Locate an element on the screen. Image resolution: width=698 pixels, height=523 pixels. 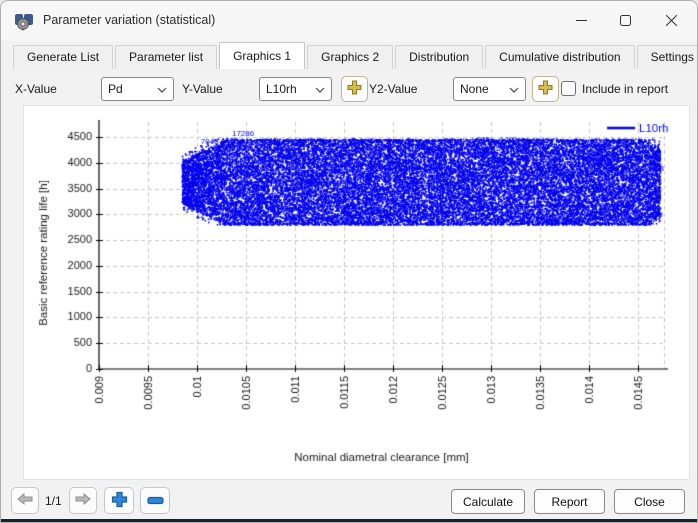
y2-value-current: None is located at coordinates (474, 89).